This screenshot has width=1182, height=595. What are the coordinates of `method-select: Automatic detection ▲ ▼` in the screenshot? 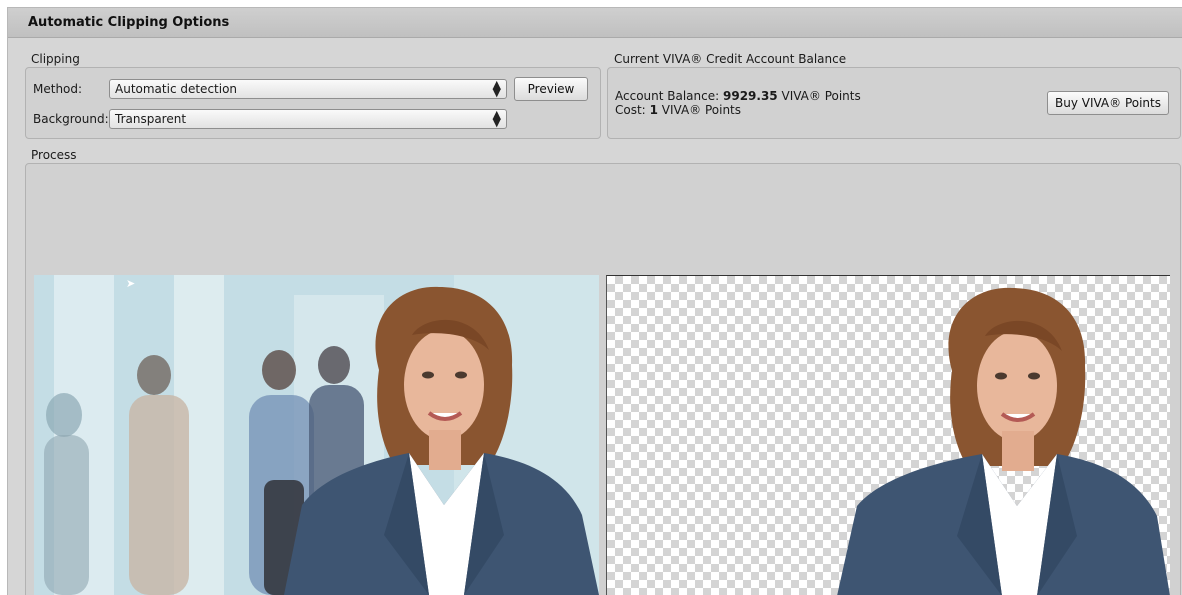 It's located at (308, 89).